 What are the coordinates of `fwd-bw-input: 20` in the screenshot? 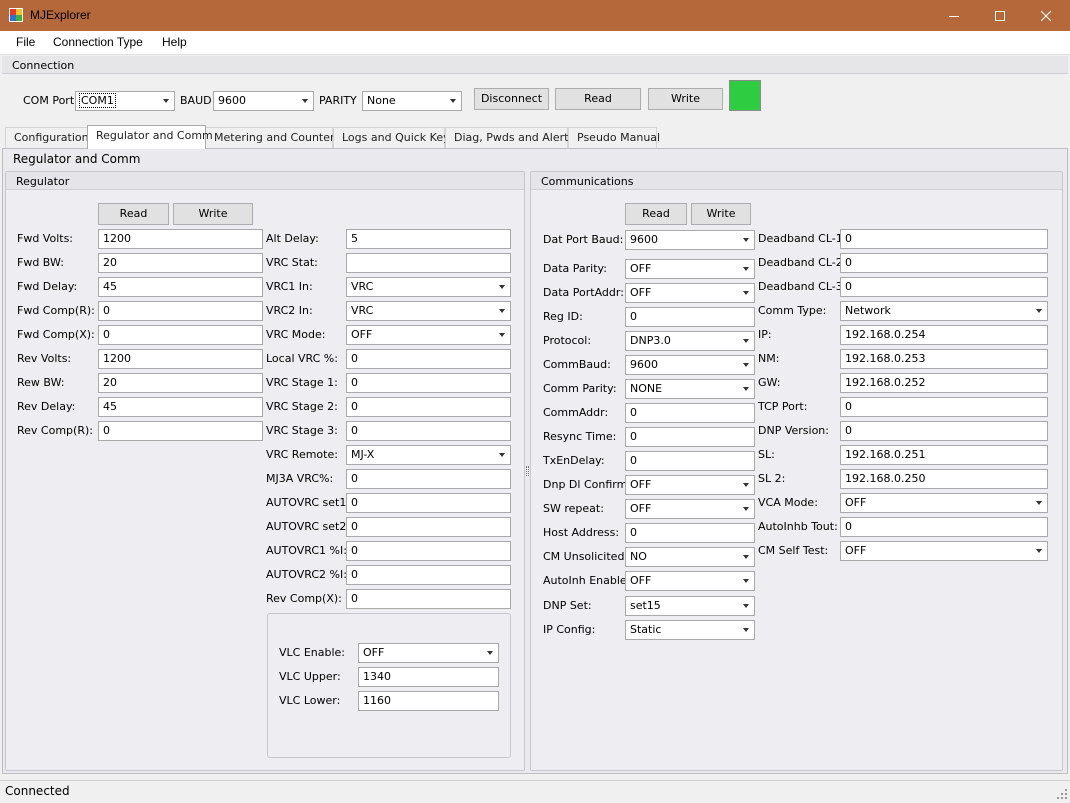 It's located at (180, 263).